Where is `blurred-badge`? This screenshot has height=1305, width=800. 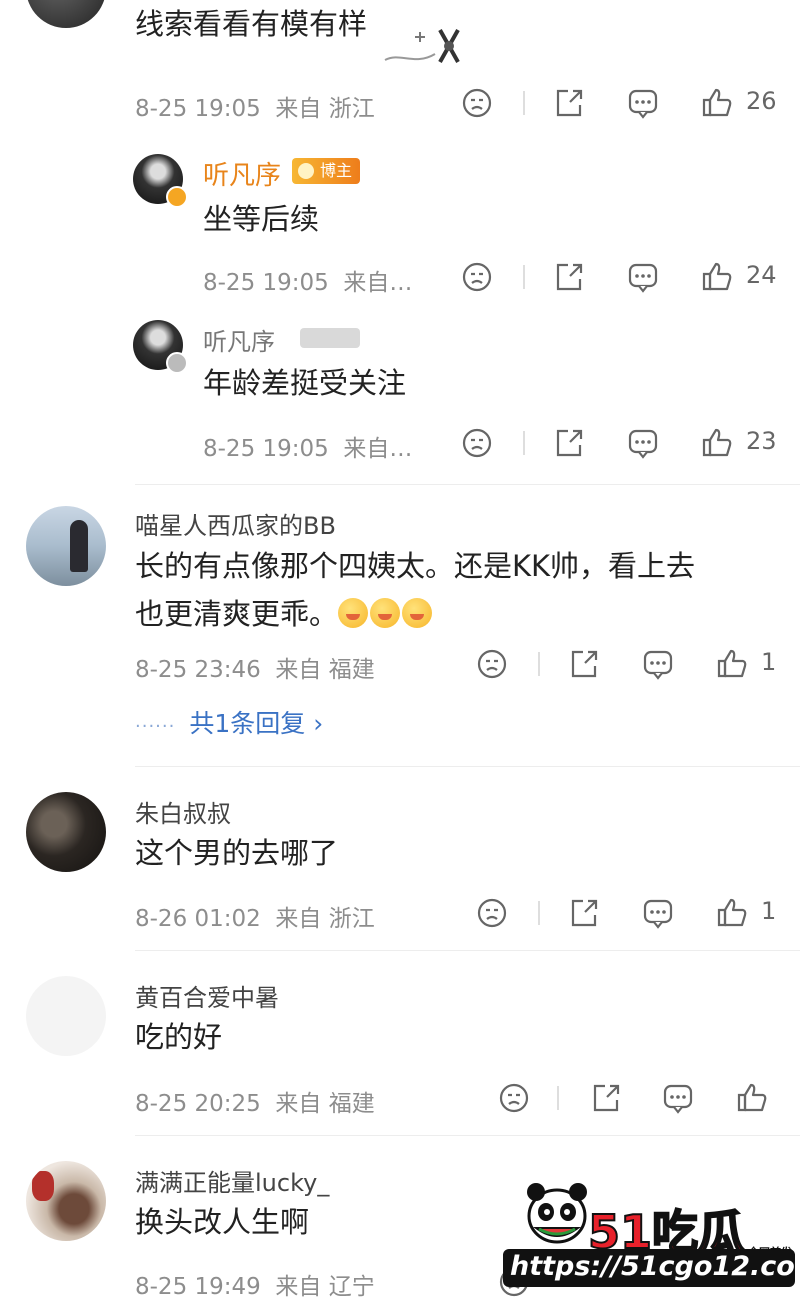
blurred-badge is located at coordinates (330, 338).